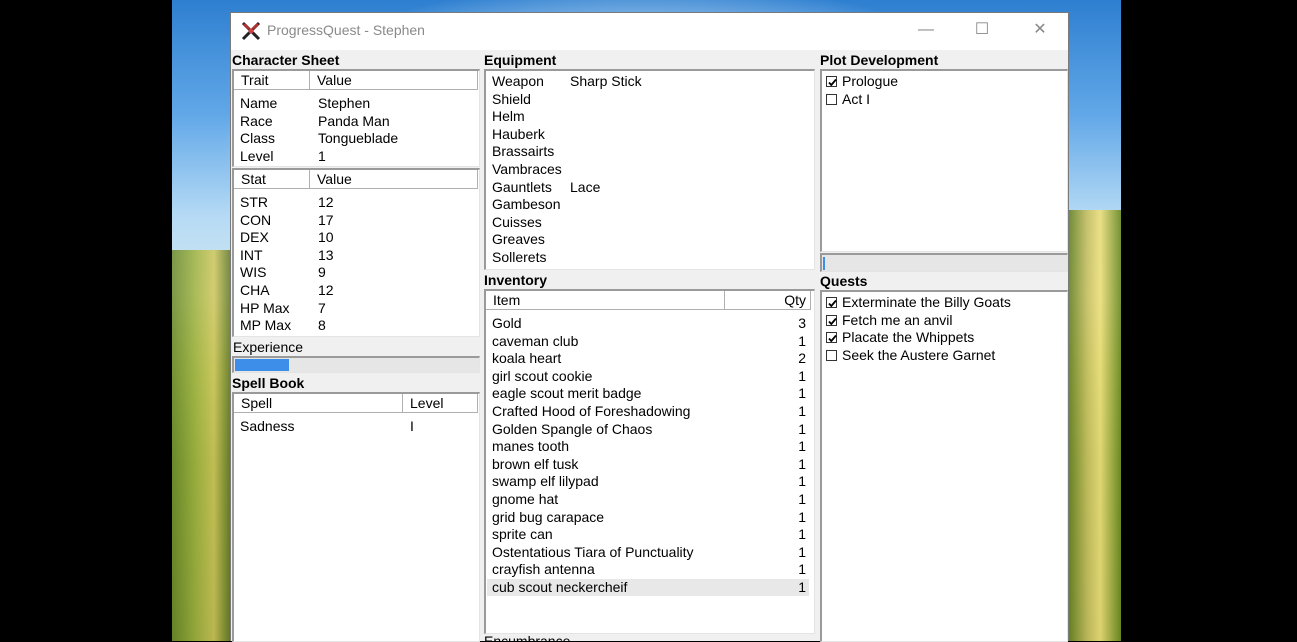  Describe the element at coordinates (520, 60) in the screenshot. I see `equipment-heading: Equipment` at that location.